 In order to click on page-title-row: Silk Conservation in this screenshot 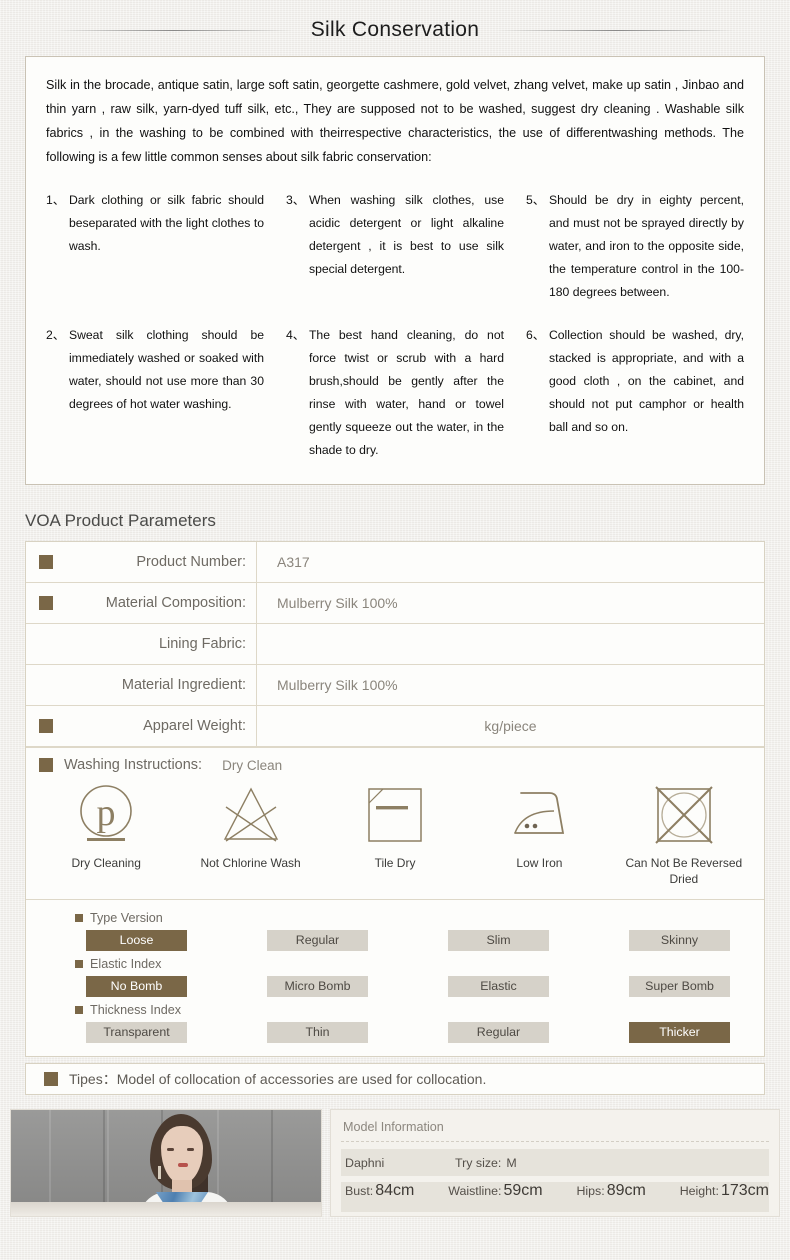, I will do `click(395, 28)`.